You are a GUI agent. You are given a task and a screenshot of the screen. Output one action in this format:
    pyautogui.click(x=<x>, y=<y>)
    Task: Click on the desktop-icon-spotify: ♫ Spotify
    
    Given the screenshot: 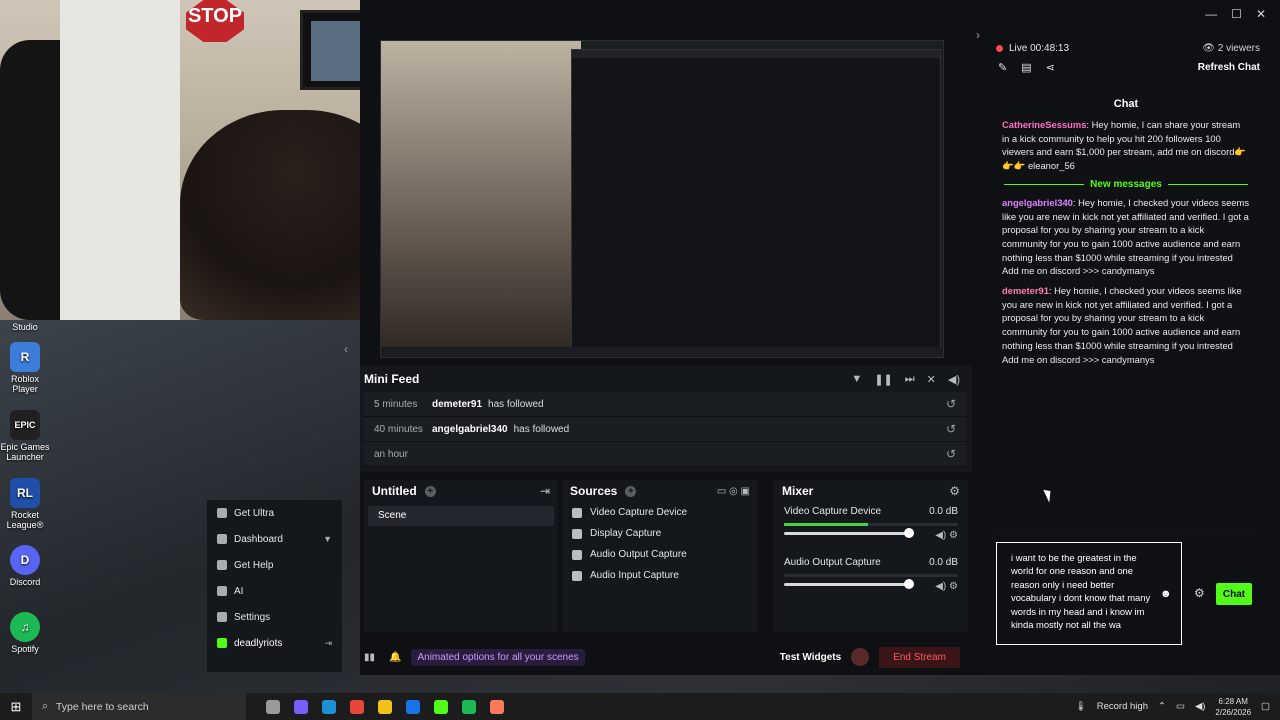 What is the action you would take?
    pyautogui.click(x=25, y=633)
    